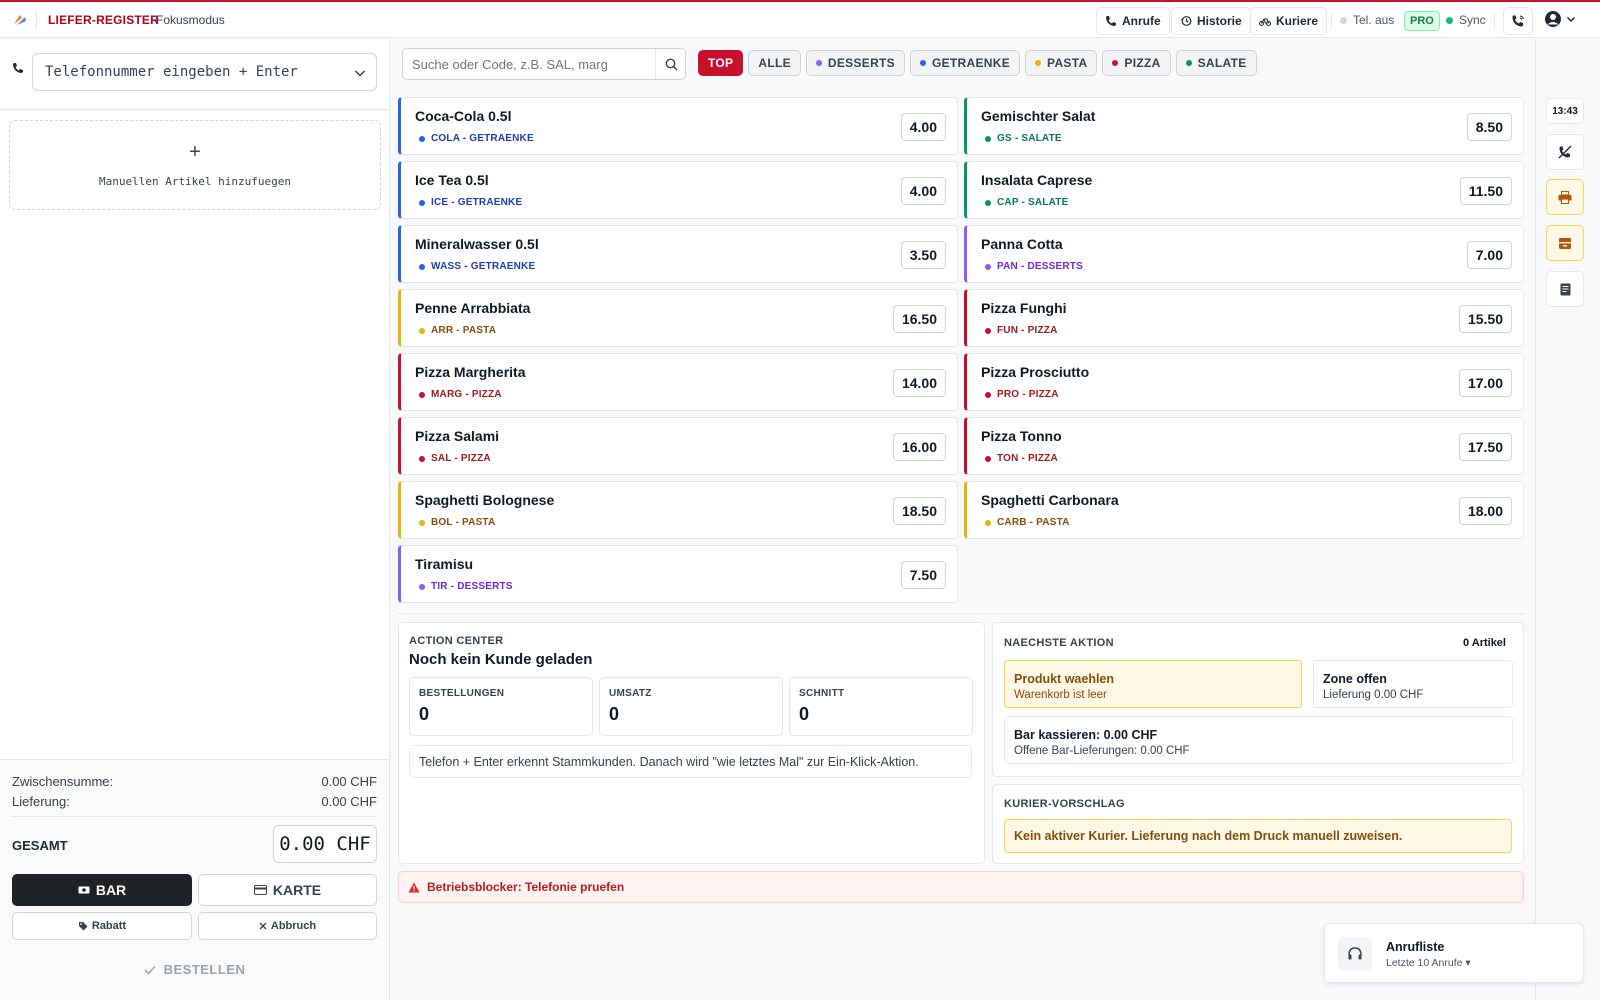 The image size is (1600, 1000). What do you see at coordinates (1565, 197) in the screenshot?
I see `print-button` at bounding box center [1565, 197].